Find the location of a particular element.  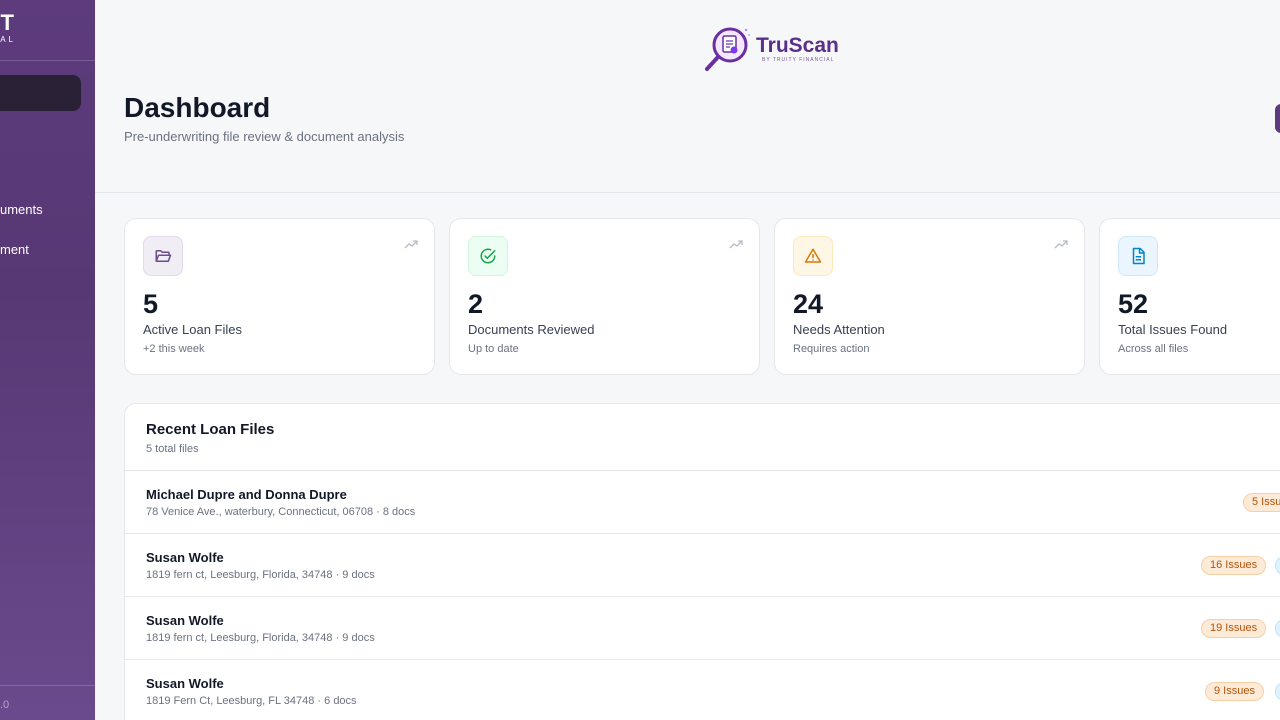

stat-card-active-loan-files: 5 Active Loan Files +2 this week is located at coordinates (279, 296).